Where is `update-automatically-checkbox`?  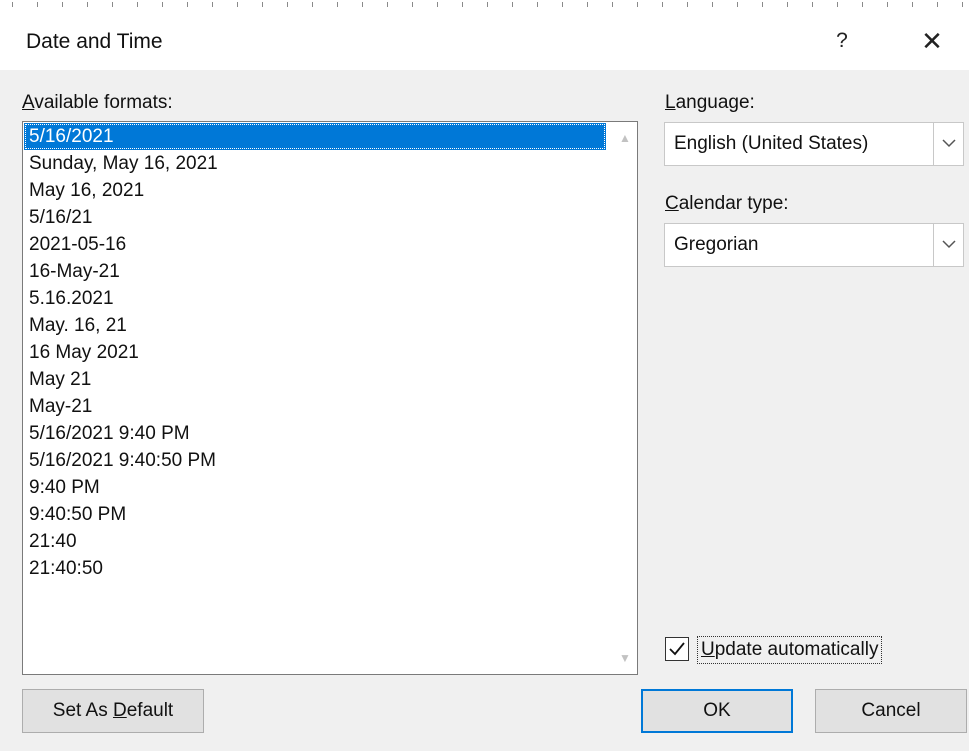 update-automatically-checkbox is located at coordinates (677, 649).